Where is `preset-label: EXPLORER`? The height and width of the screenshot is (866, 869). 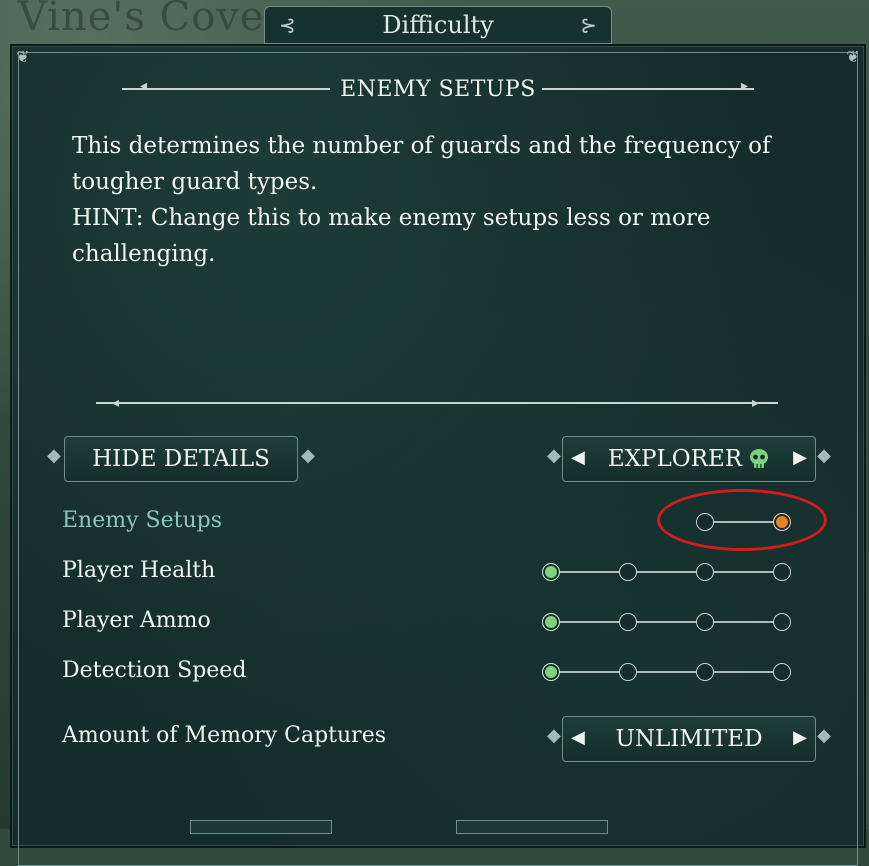 preset-label: EXPLORER is located at coordinates (675, 459).